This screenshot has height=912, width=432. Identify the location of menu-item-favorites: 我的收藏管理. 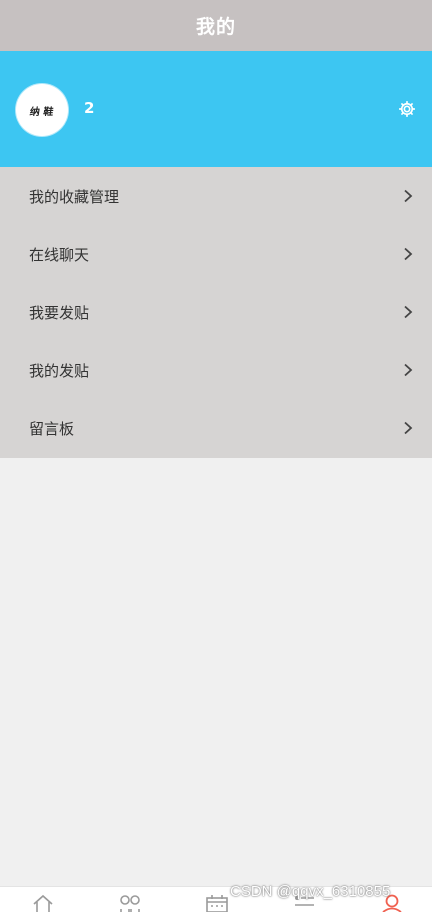
(216, 196).